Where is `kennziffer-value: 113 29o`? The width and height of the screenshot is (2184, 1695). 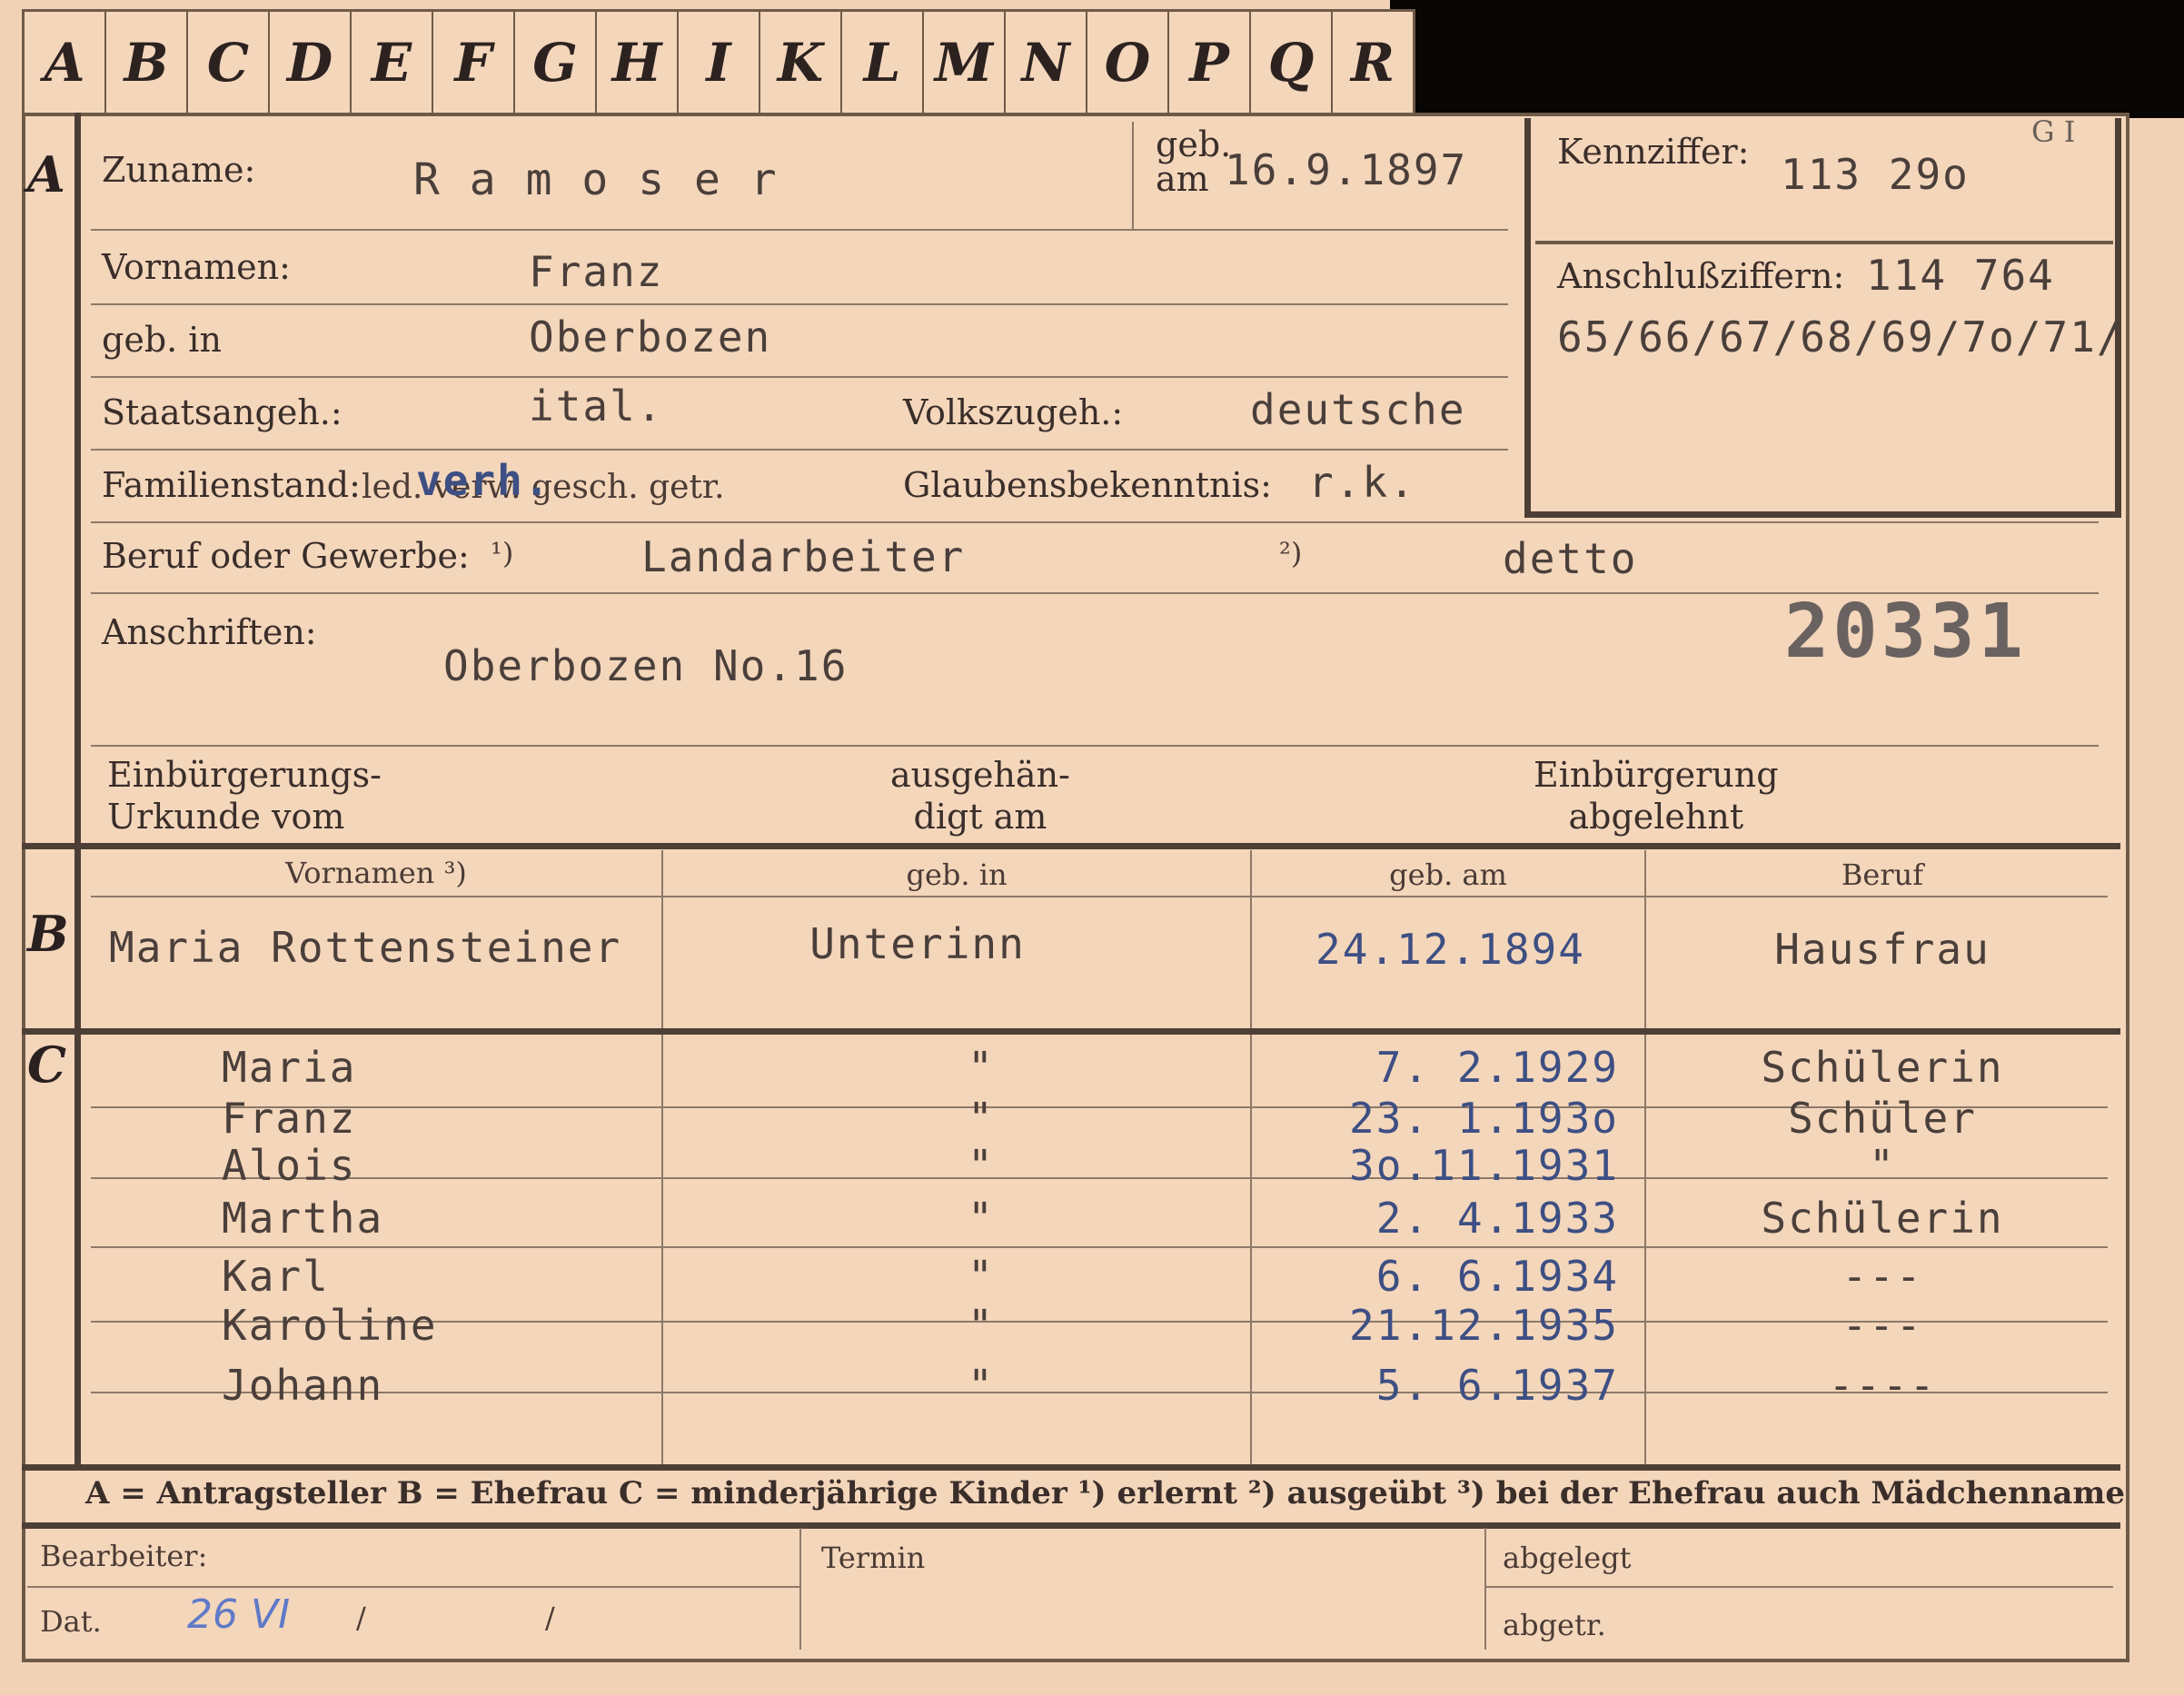
kennziffer-value: 113 29o is located at coordinates (1876, 175).